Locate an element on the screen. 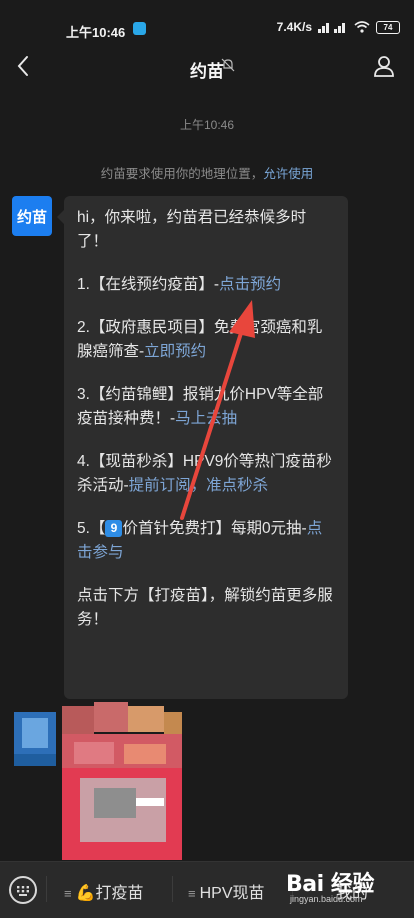 This screenshot has height=918, width=414. avatar: 约苗 is located at coordinates (32, 216).